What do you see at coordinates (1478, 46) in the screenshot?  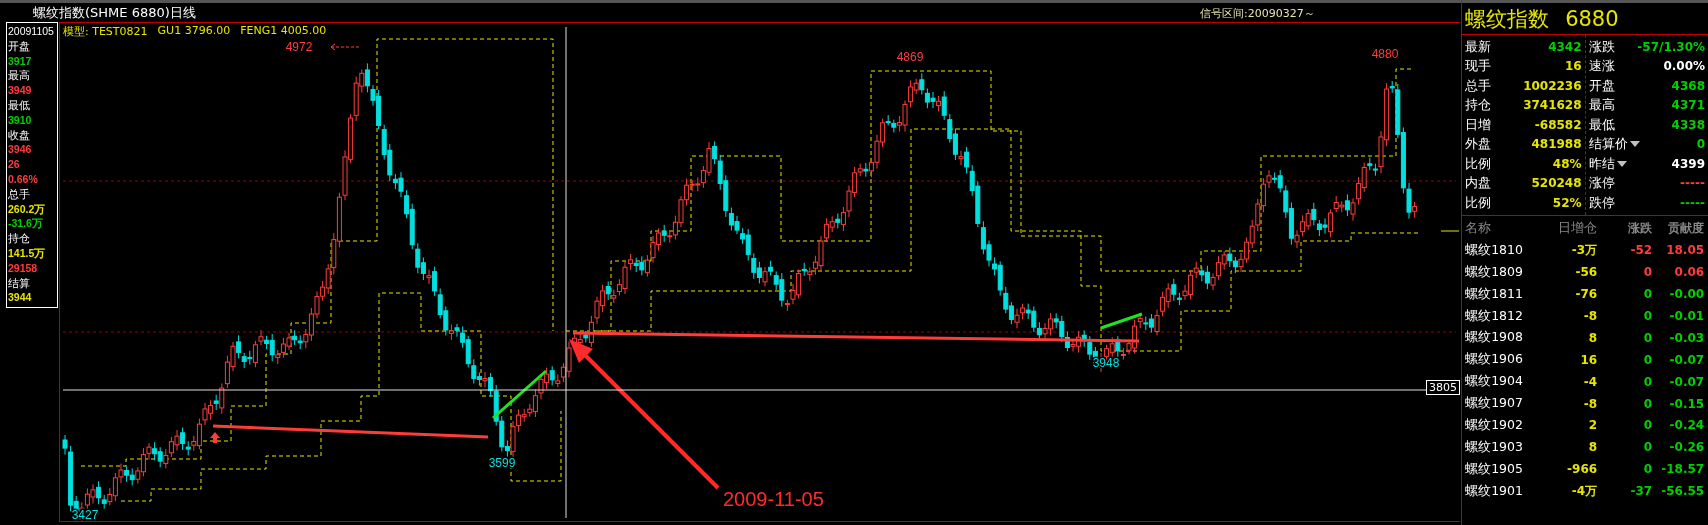 I see `quote-label: 最新` at bounding box center [1478, 46].